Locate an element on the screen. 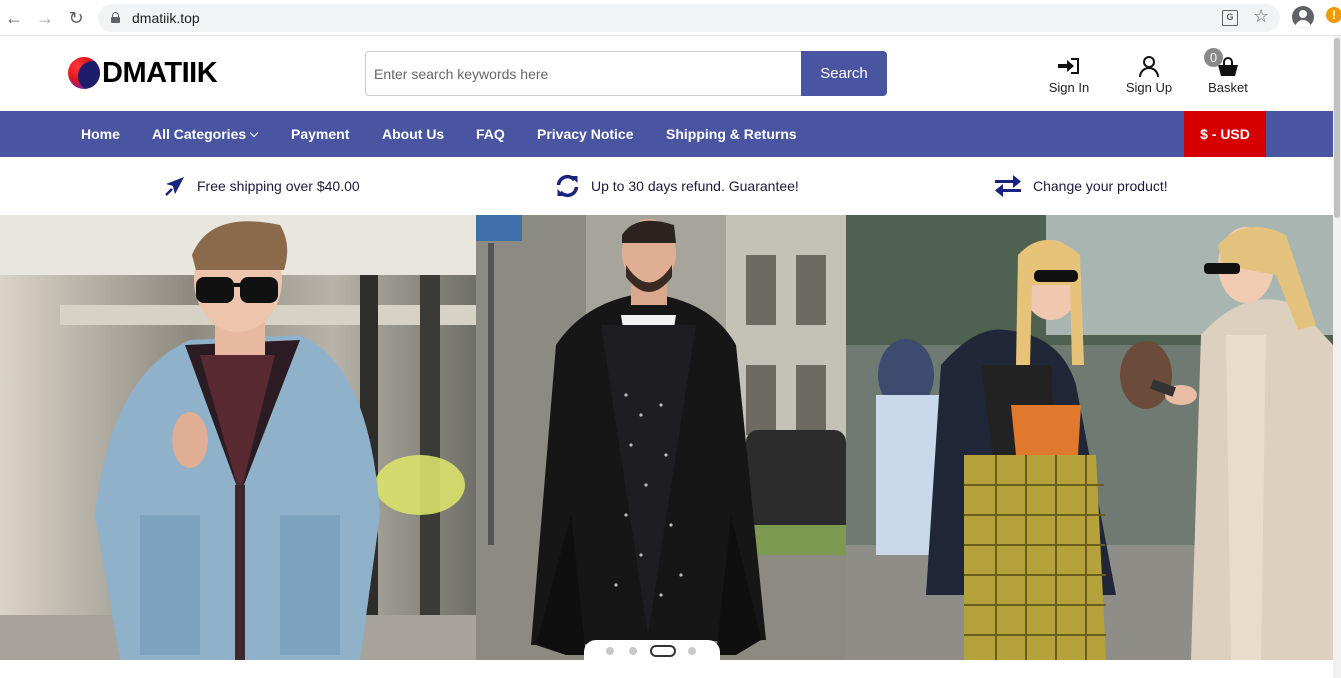  sign-in-link: Sign In is located at coordinates (1069, 76).